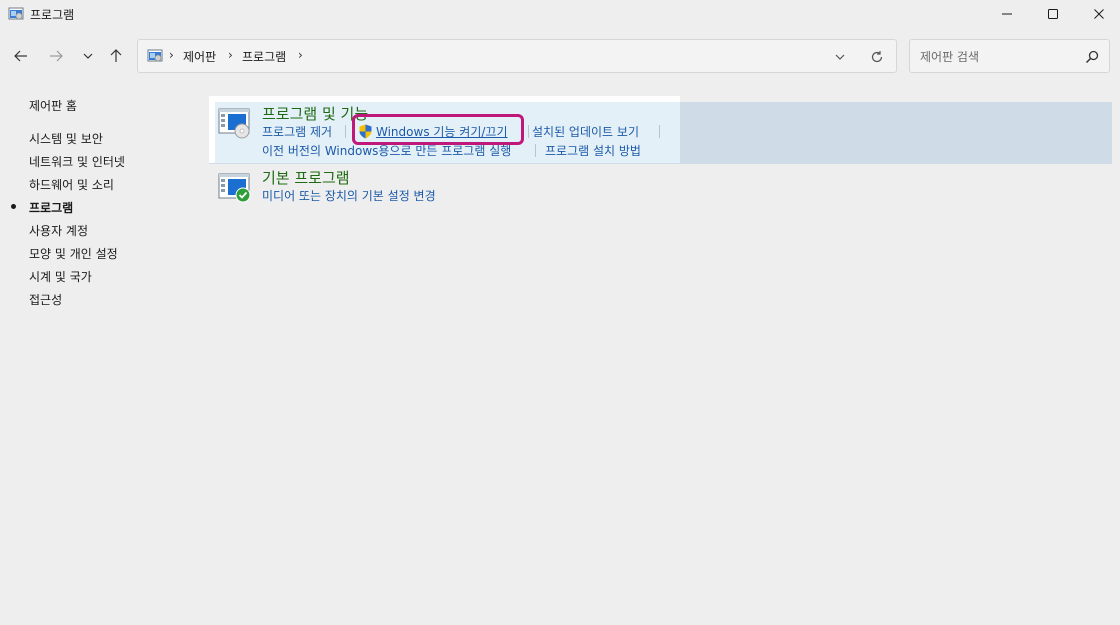 This screenshot has width=1120, height=625. I want to click on arrow-right-icon, so click(56, 56).